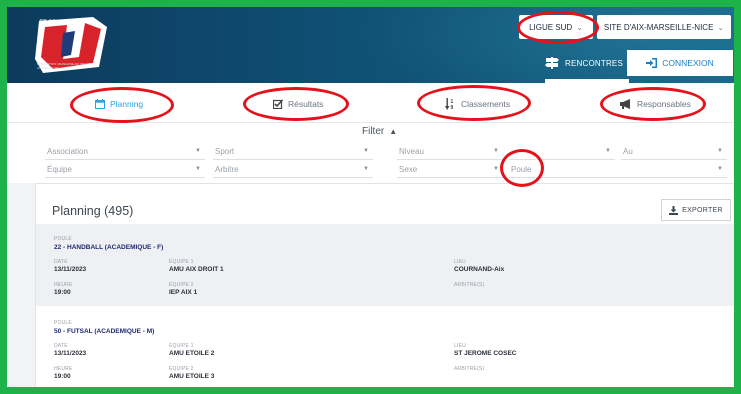 This screenshot has width=741, height=394. What do you see at coordinates (225, 151) in the screenshot?
I see `filter-sport-label: Sport` at bounding box center [225, 151].